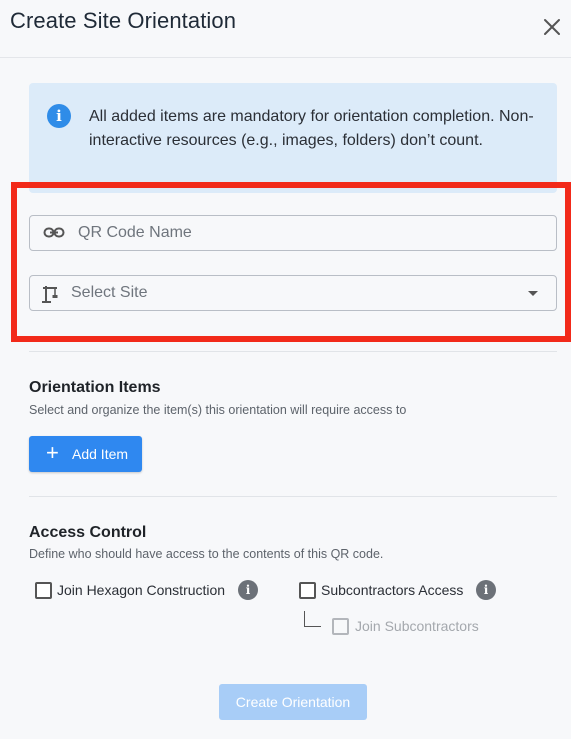  What do you see at coordinates (52, 452) in the screenshot?
I see `plus-icon: +` at bounding box center [52, 452].